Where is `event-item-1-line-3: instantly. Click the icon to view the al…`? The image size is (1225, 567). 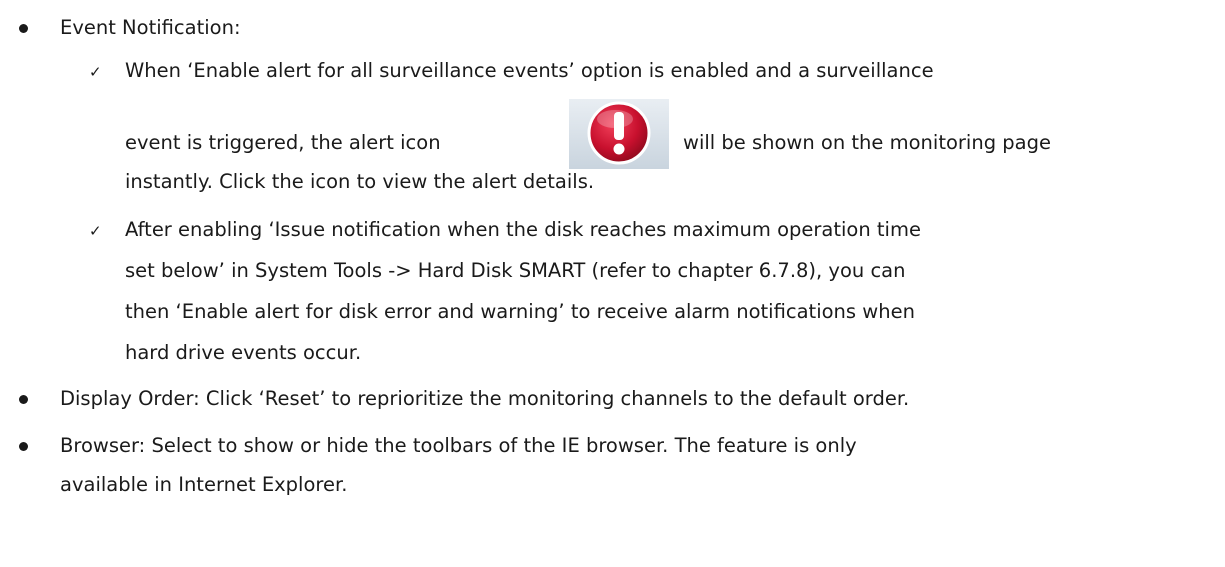 event-item-1-line-3: instantly. Click the icon to view the al… is located at coordinates (360, 181).